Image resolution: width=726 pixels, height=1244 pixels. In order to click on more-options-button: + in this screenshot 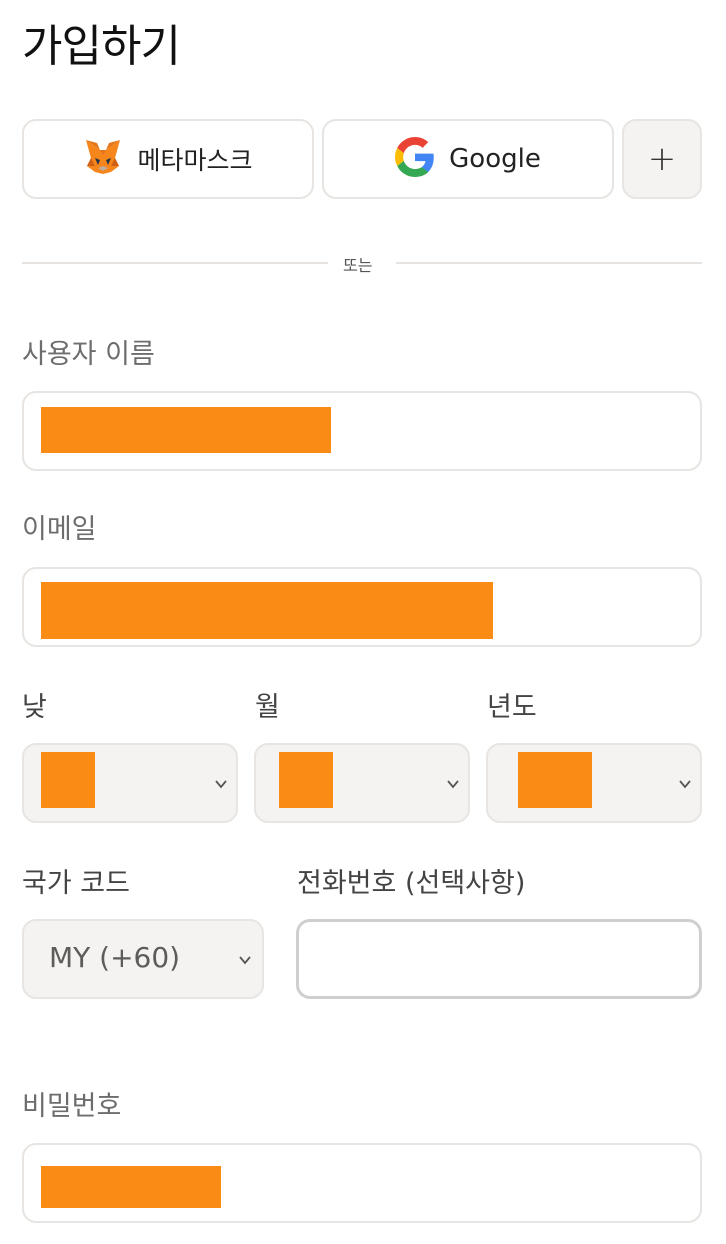, I will do `click(662, 159)`.